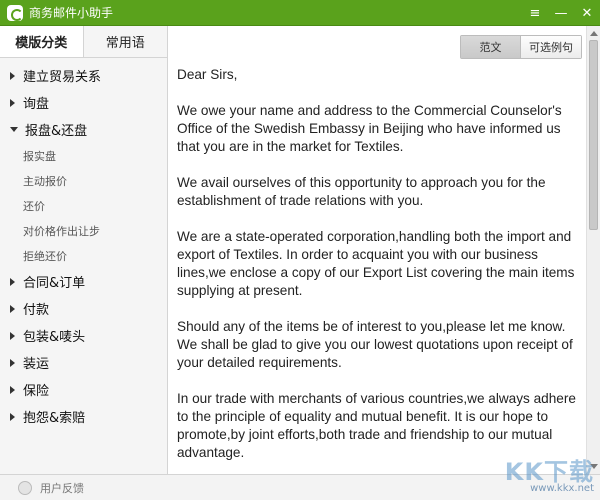 Image resolution: width=600 pixels, height=500 pixels. Describe the element at coordinates (36, 391) in the screenshot. I see `sidebar-item-label: 保险` at that location.